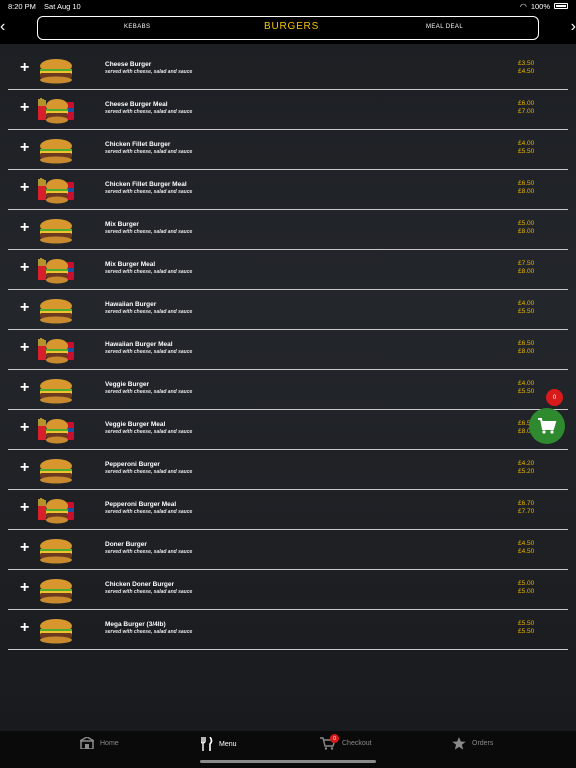  I want to click on item-prices: £6.50 £8.00, so click(526, 348).